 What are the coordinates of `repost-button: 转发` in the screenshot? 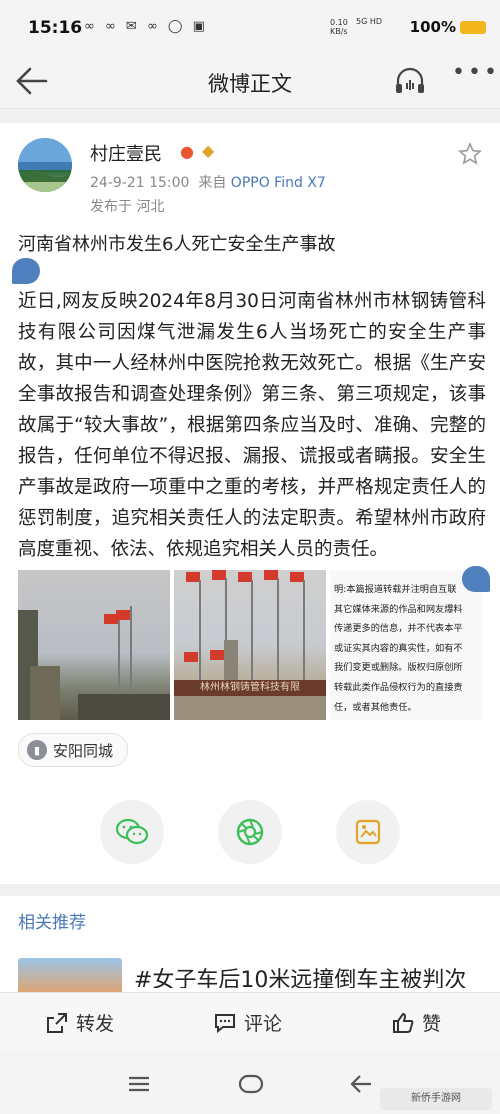 It's located at (80, 1022).